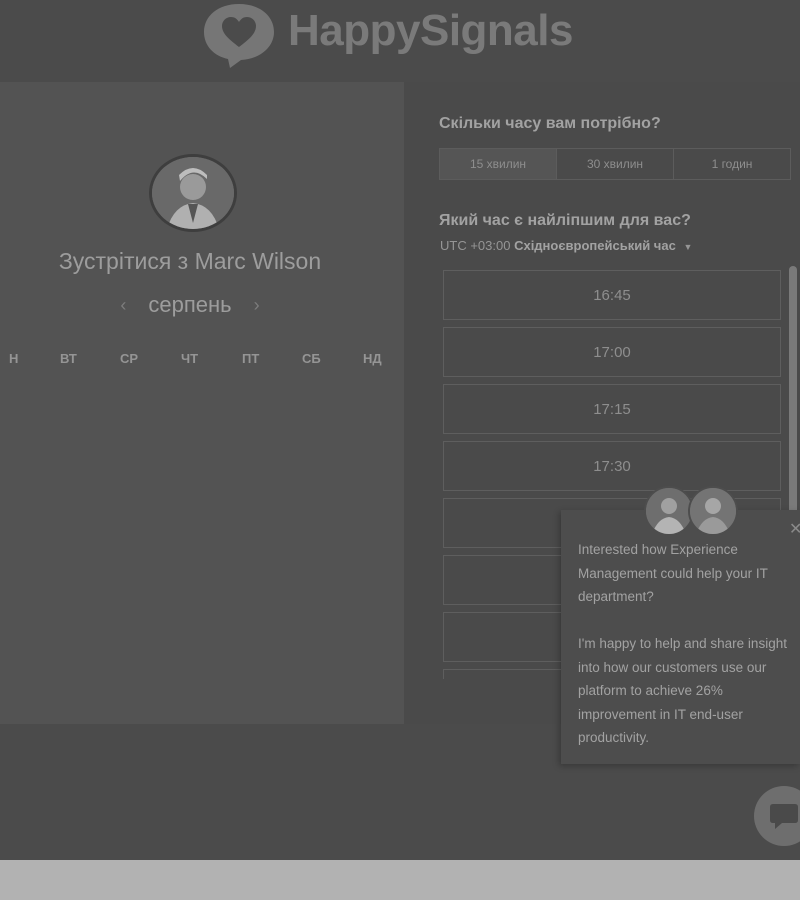 The width and height of the screenshot is (800, 900). What do you see at coordinates (794, 529) in the screenshot?
I see `close-icon: ✕` at bounding box center [794, 529].